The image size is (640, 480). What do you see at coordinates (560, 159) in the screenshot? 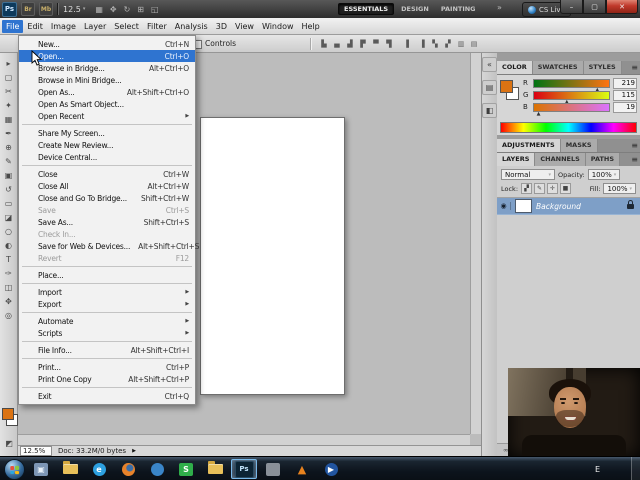
I see `tab-channels: CHANNELS` at bounding box center [560, 159].